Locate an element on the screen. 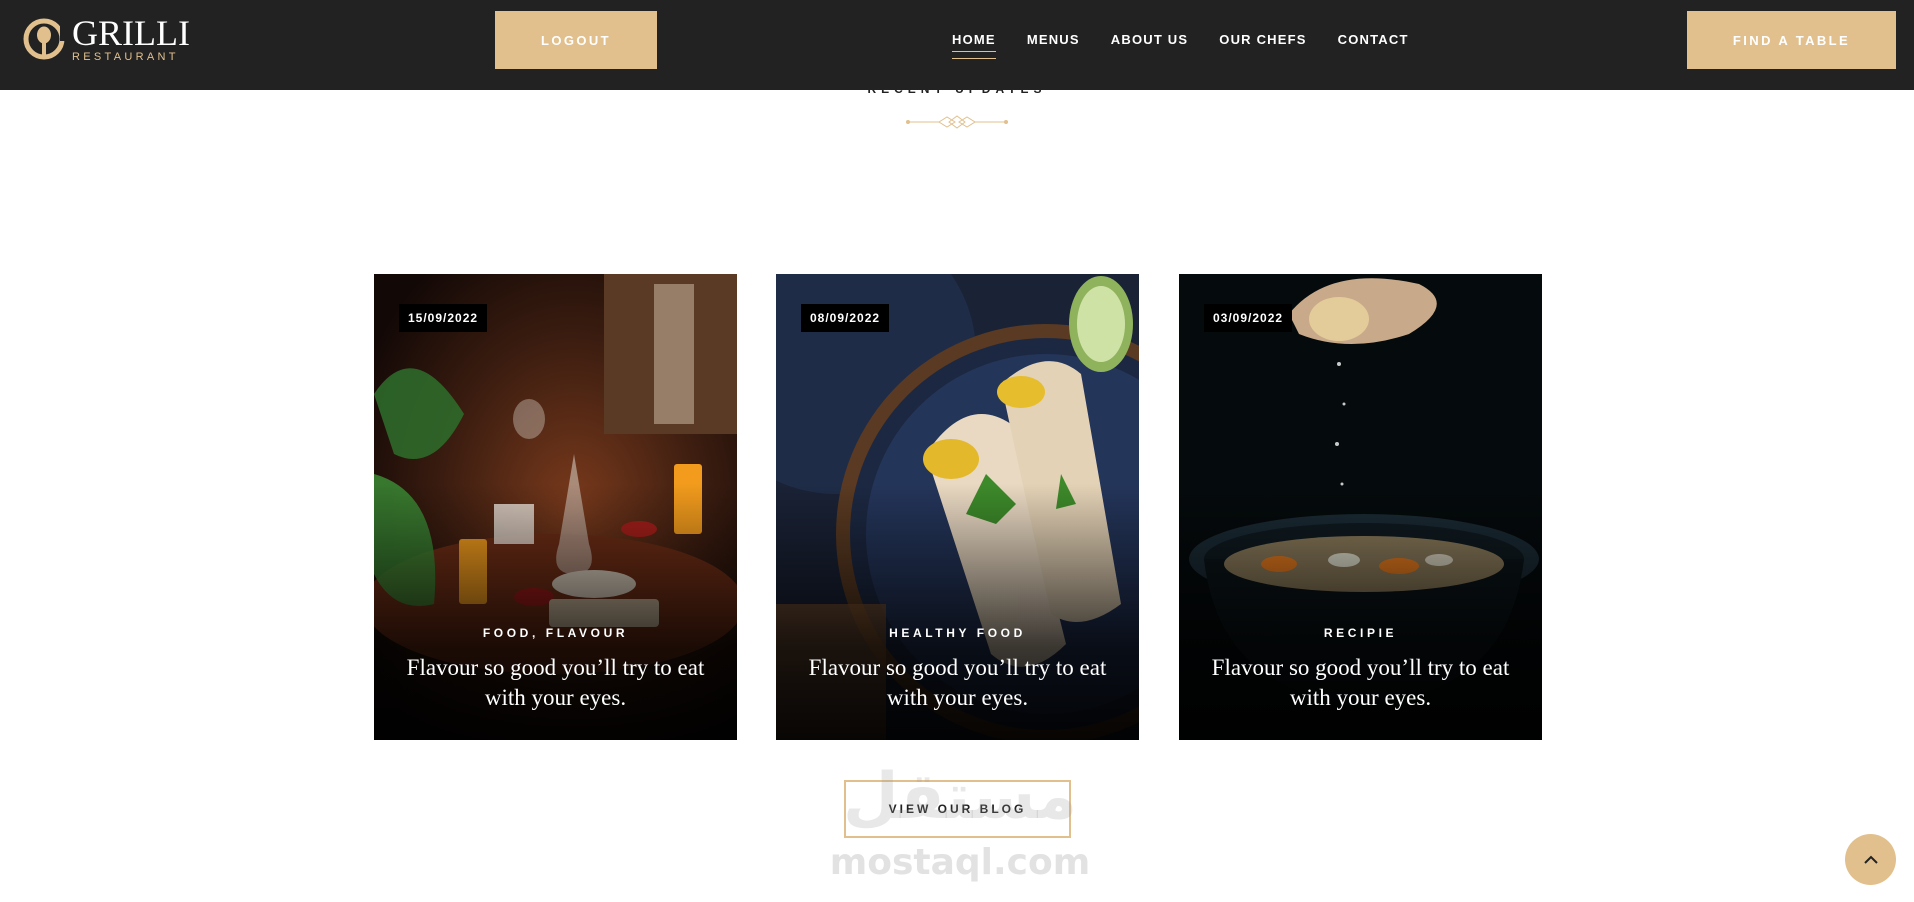 The width and height of the screenshot is (1914, 902). date-badge: 15/09/2022 is located at coordinates (443, 318).